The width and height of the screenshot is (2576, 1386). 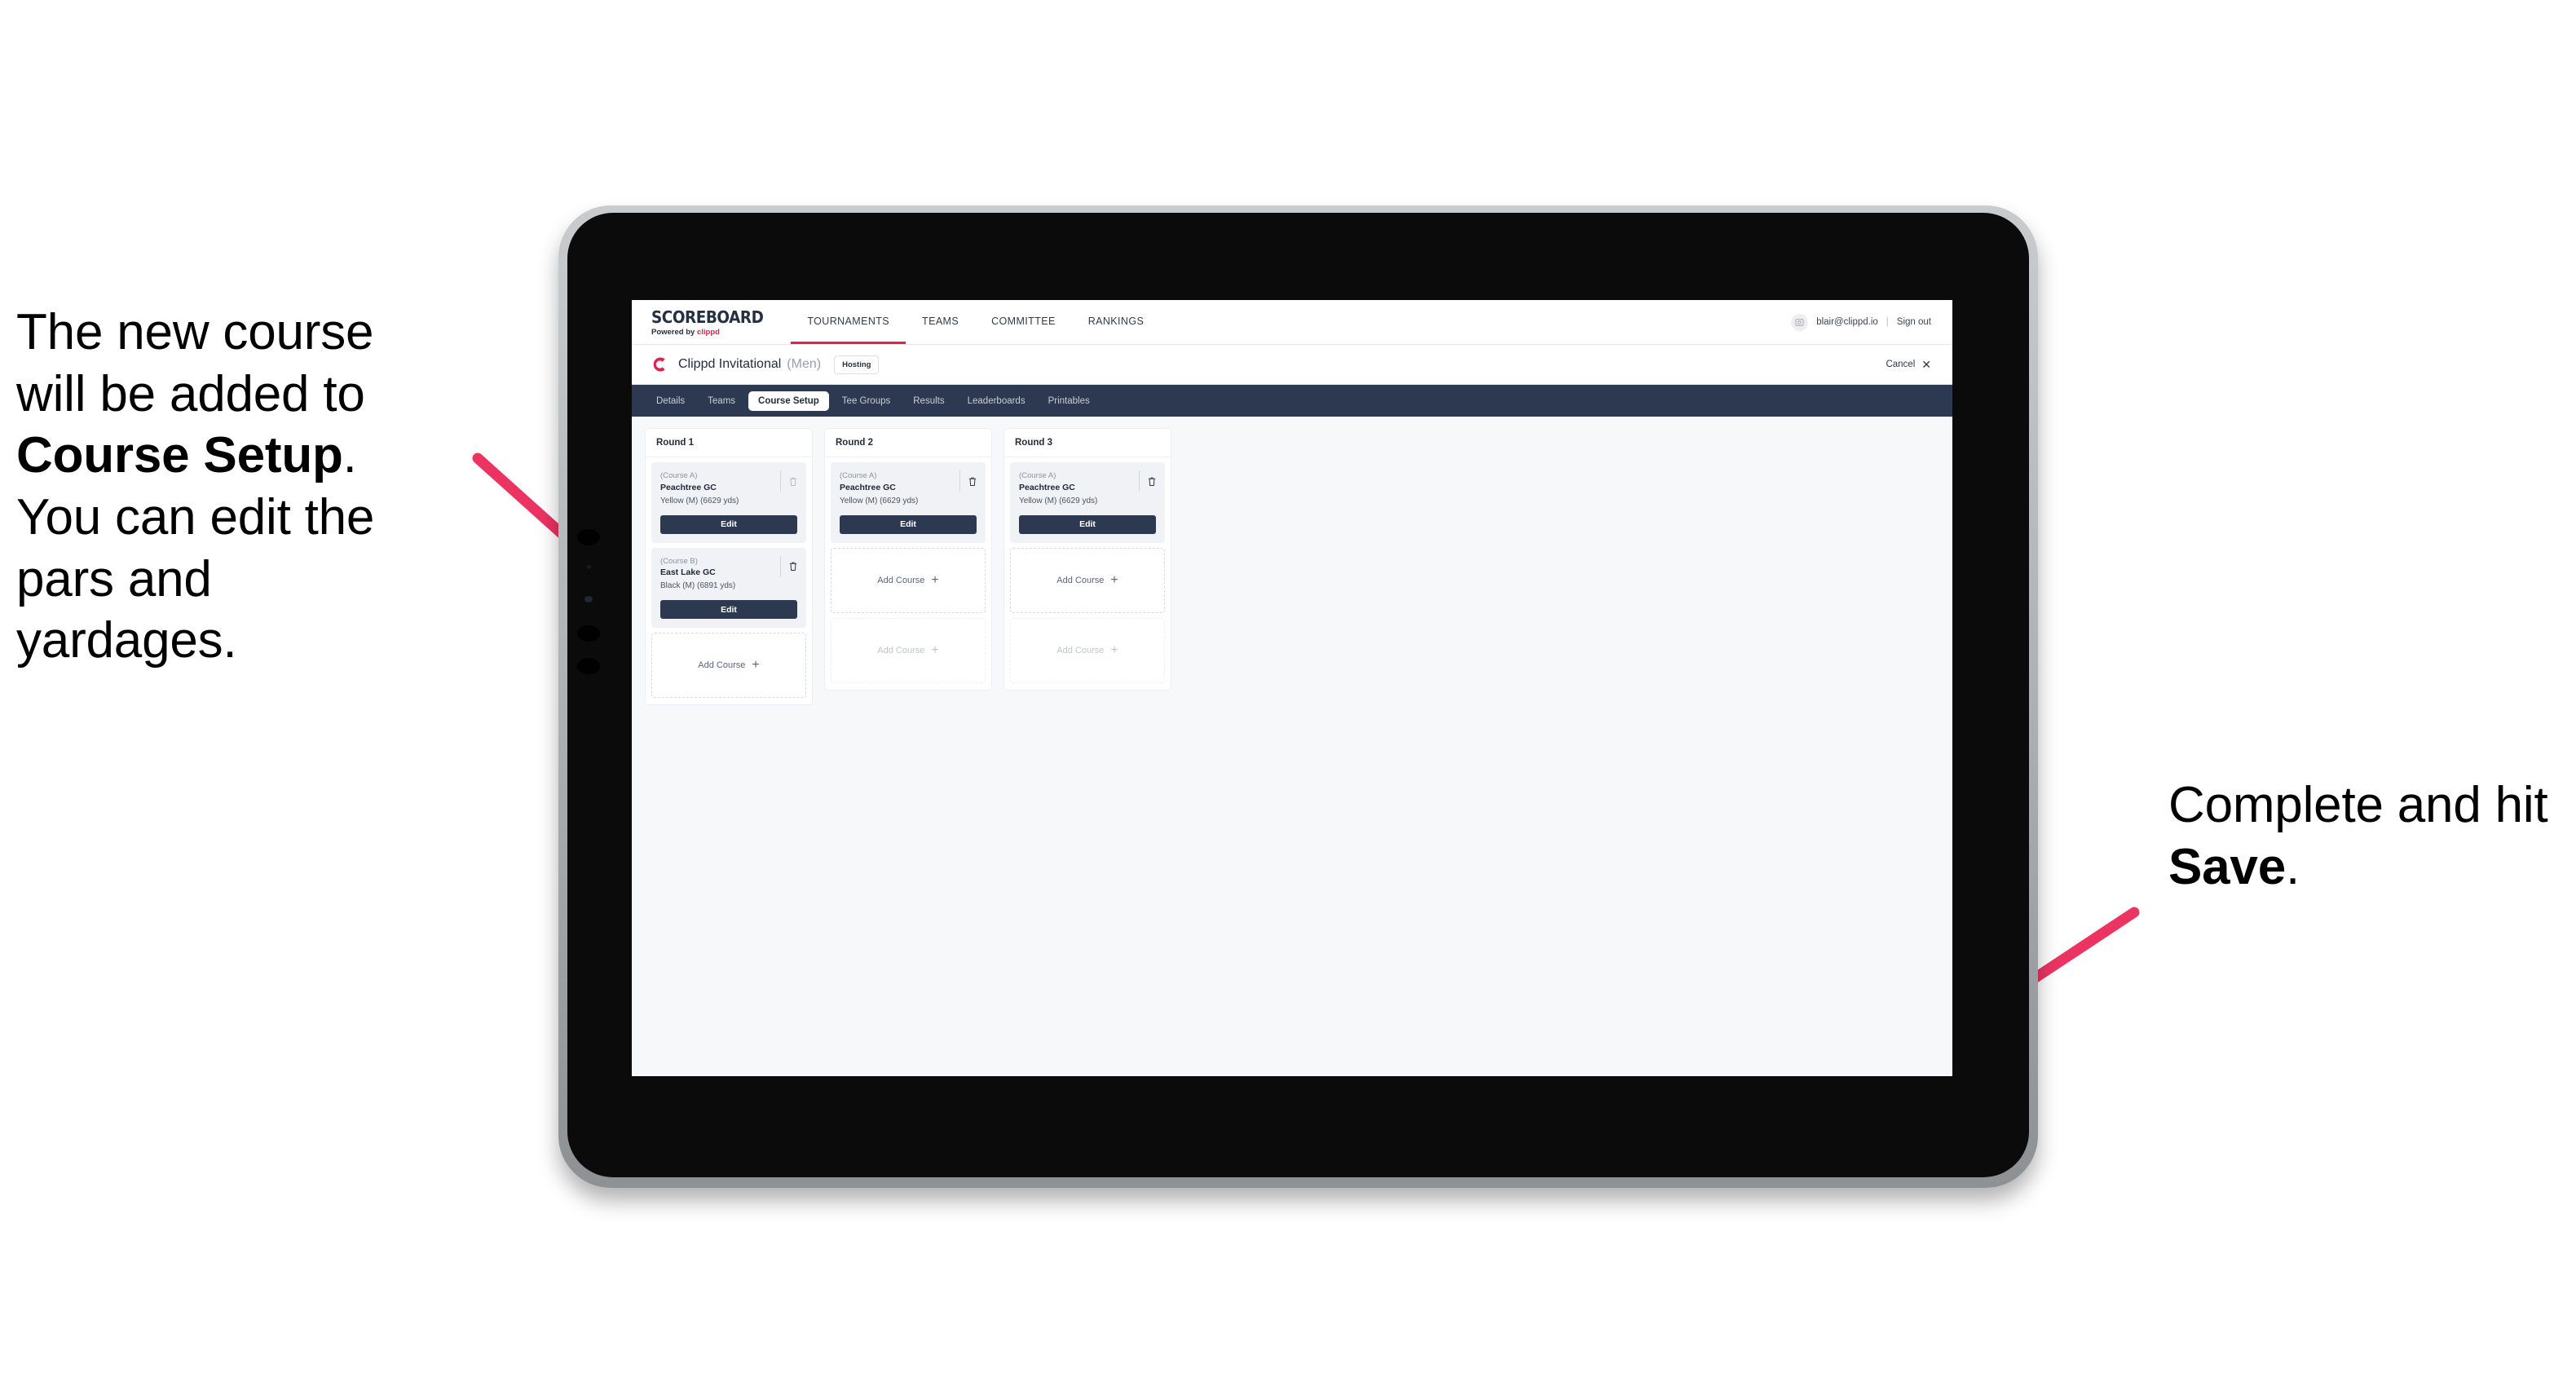 I want to click on annotation-right-emphasis: Save, so click(x=2227, y=866).